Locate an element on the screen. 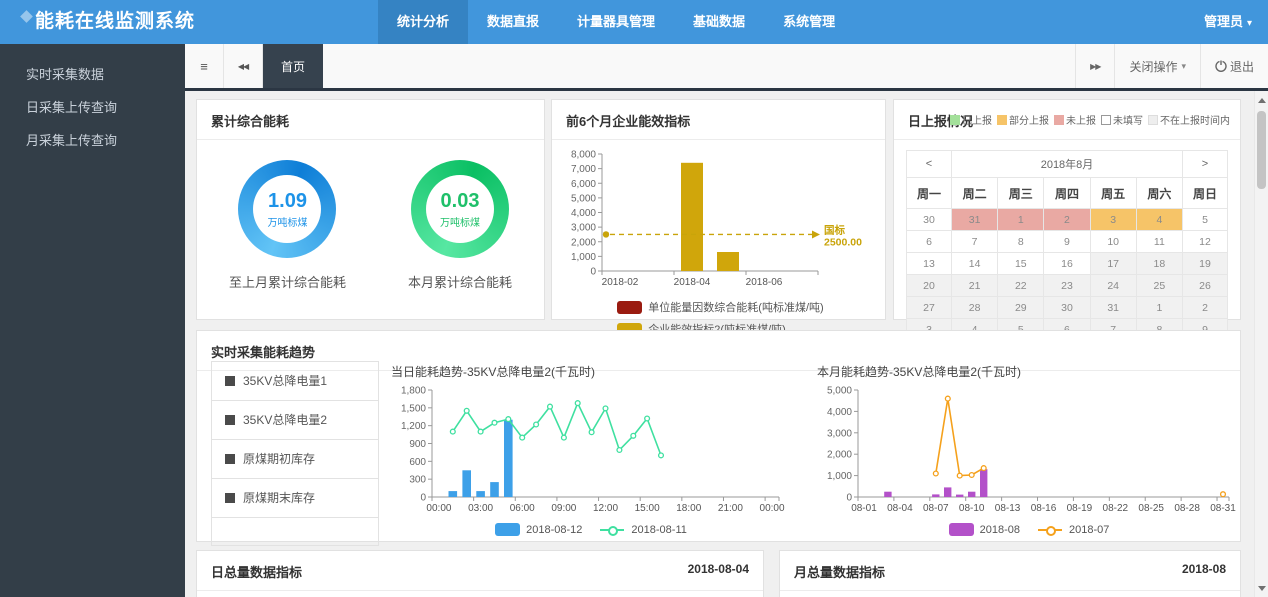  legend-item: 2018-08 is located at coordinates (984, 529).